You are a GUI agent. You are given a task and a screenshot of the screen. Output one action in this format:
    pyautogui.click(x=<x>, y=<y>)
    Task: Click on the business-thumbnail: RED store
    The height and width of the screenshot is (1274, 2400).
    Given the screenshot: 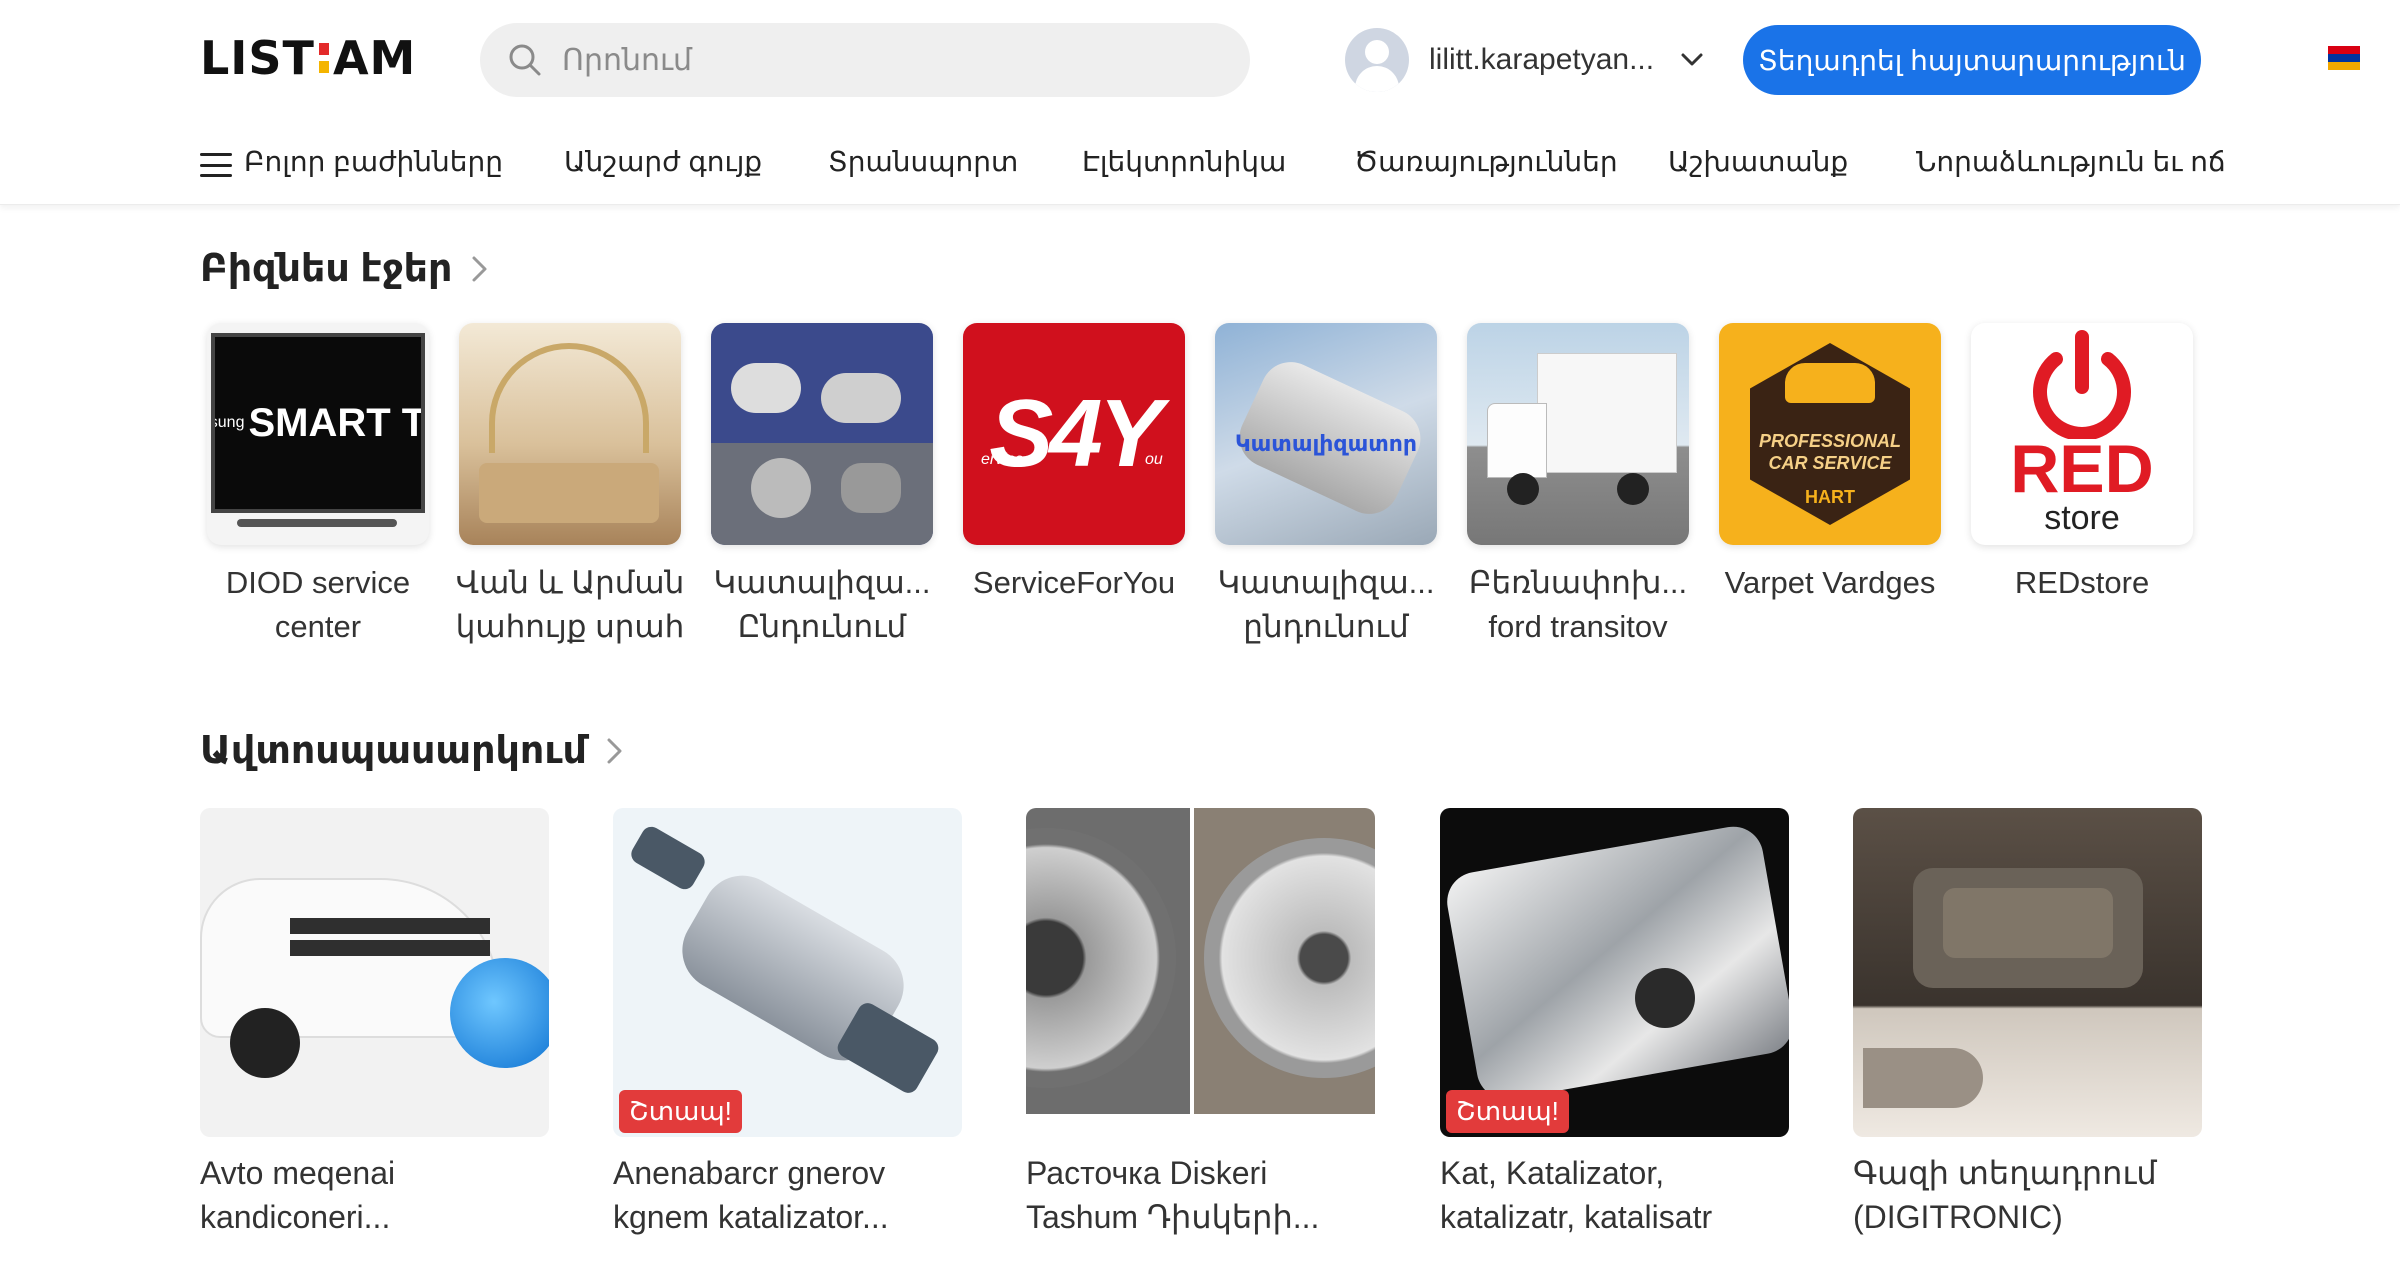 What is the action you would take?
    pyautogui.click(x=2082, y=434)
    